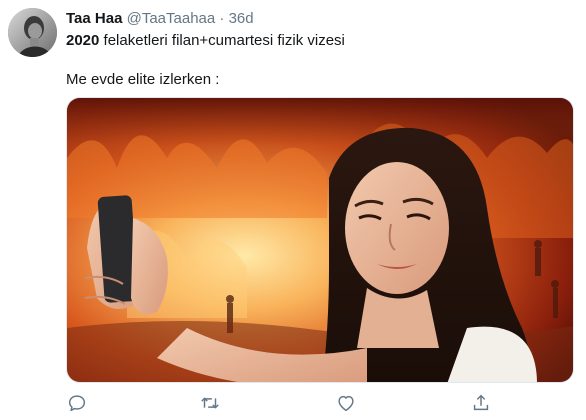  Describe the element at coordinates (94, 18) in the screenshot. I see `display-name: Taa Haa` at that location.